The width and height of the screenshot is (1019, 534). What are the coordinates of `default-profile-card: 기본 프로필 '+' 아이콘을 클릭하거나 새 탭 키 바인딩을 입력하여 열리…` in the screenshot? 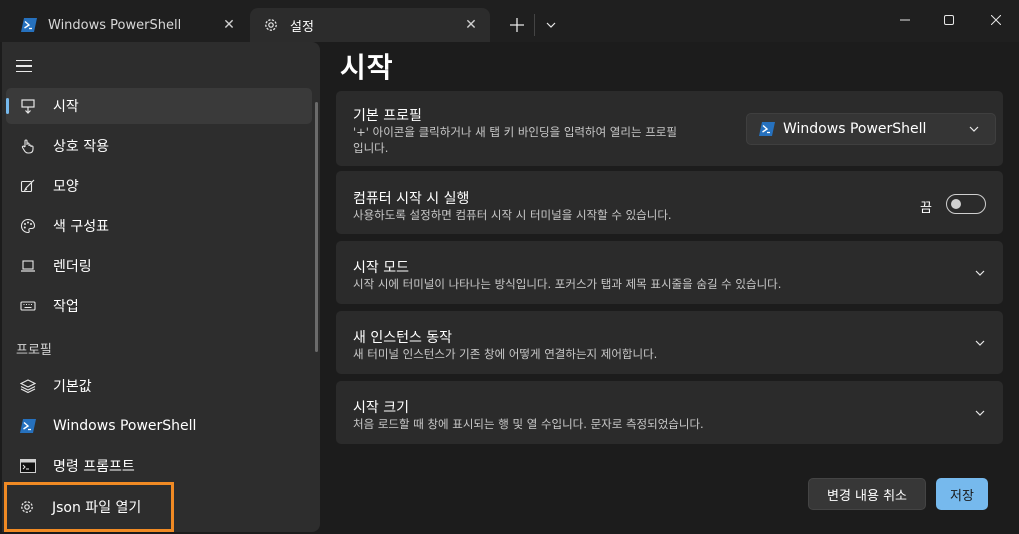 It's located at (669, 128).